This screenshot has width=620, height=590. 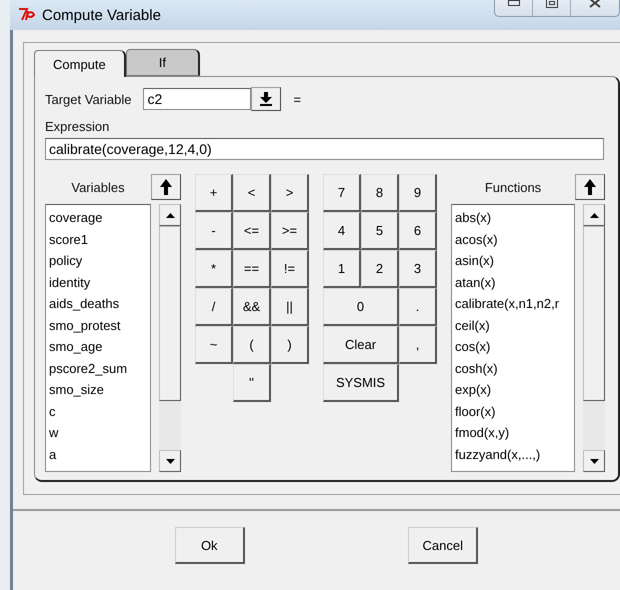 I want to click on expression-label: Expression, so click(x=77, y=126).